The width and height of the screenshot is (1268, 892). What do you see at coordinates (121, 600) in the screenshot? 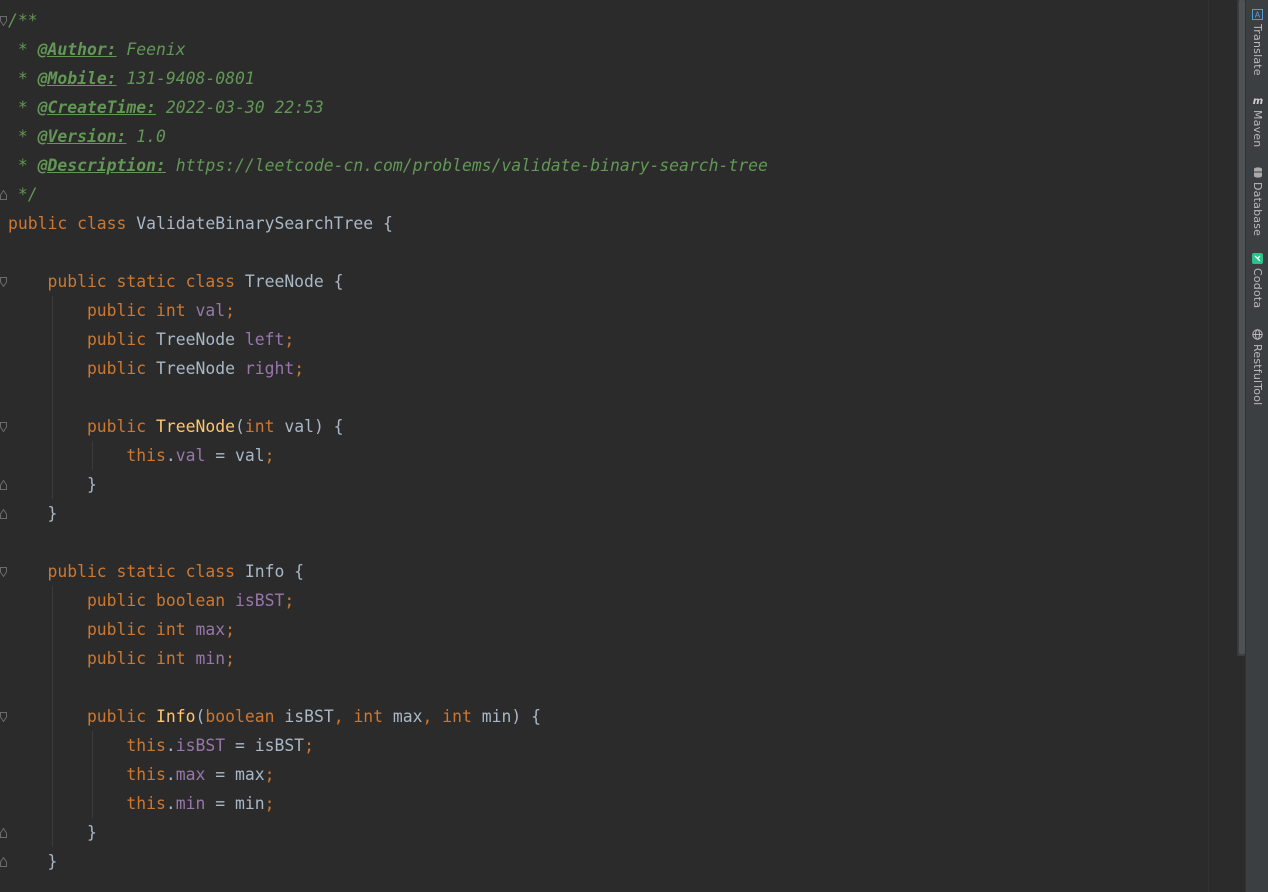
I see `code-token: public boolean` at bounding box center [121, 600].